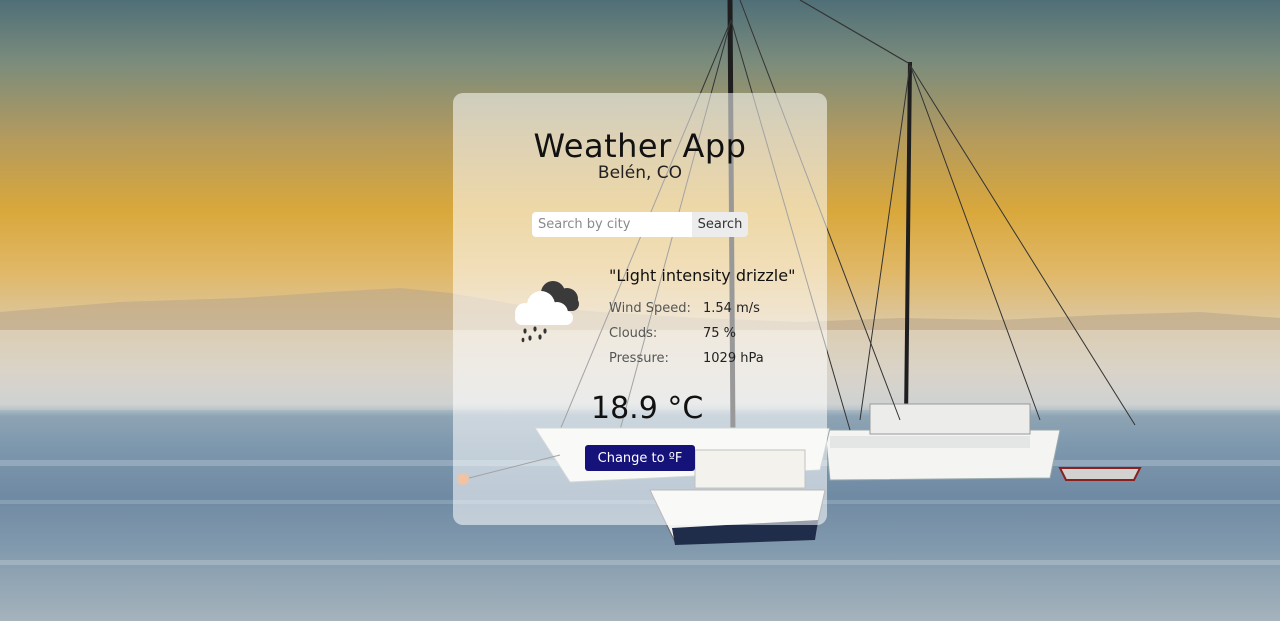 Image resolution: width=1280 pixels, height=621 pixels. Describe the element at coordinates (640, 173) in the screenshot. I see `location-label: Belén, CO` at that location.